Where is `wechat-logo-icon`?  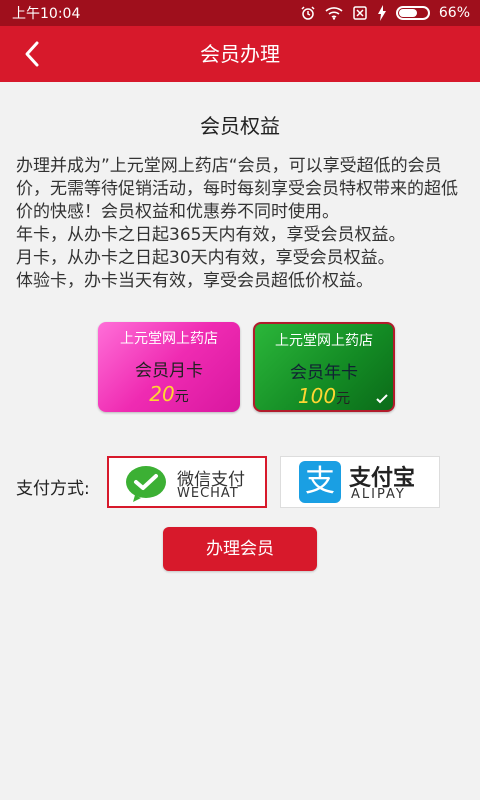 wechat-logo-icon is located at coordinates (146, 484).